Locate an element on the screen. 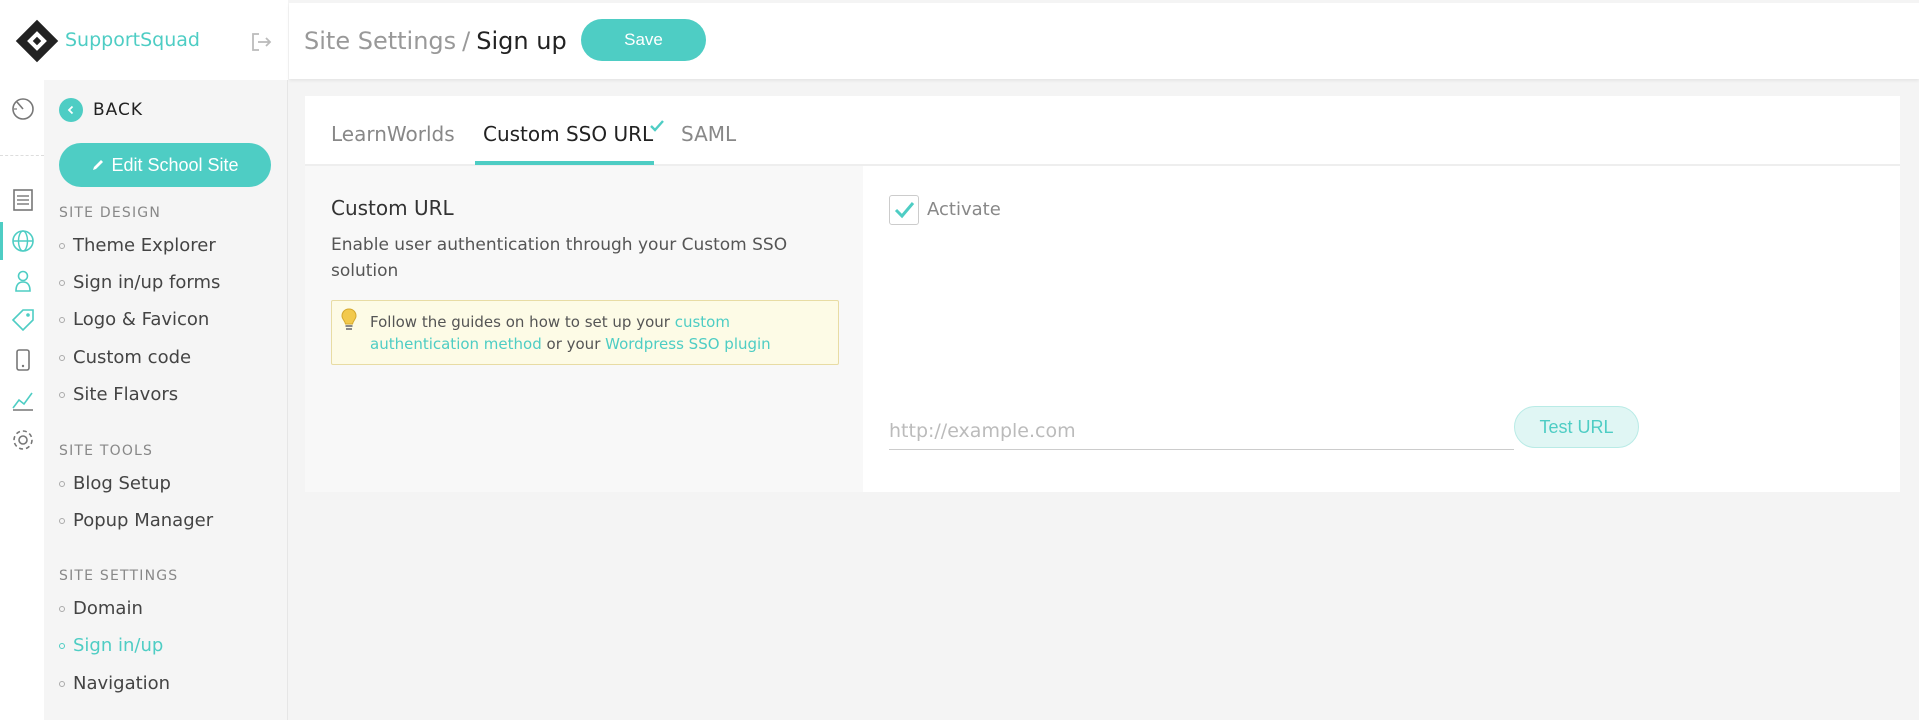  sidebar-item-label: Custom code is located at coordinates (132, 357).